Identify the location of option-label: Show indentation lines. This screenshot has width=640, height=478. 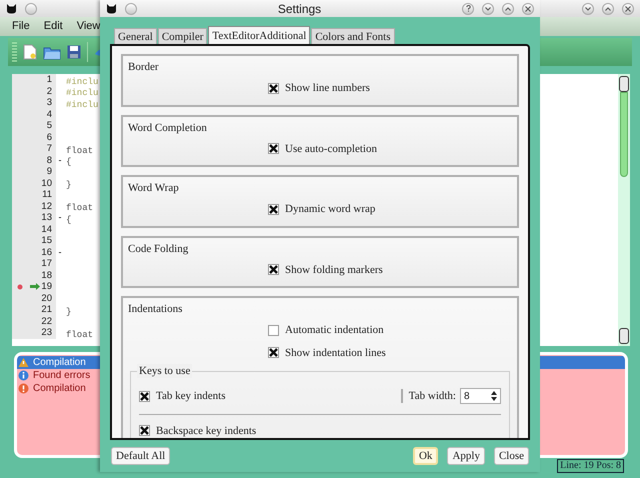
(335, 353).